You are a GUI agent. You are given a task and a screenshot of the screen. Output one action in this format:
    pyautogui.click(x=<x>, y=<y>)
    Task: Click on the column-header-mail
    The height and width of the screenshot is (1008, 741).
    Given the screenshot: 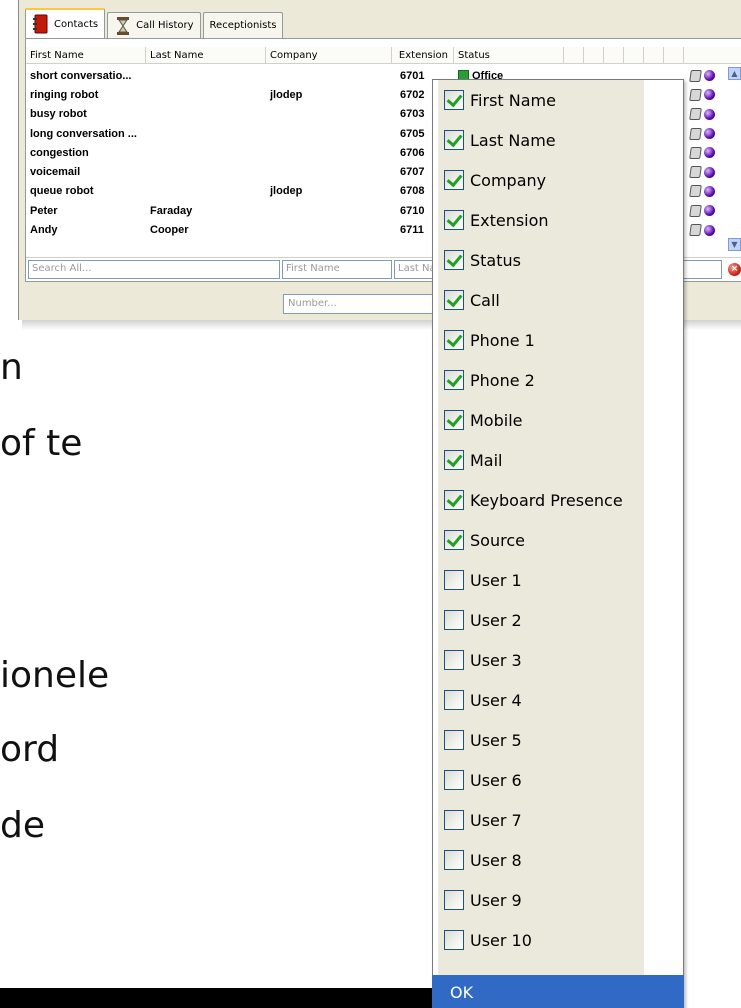 What is the action you would take?
    pyautogui.click(x=654, y=55)
    